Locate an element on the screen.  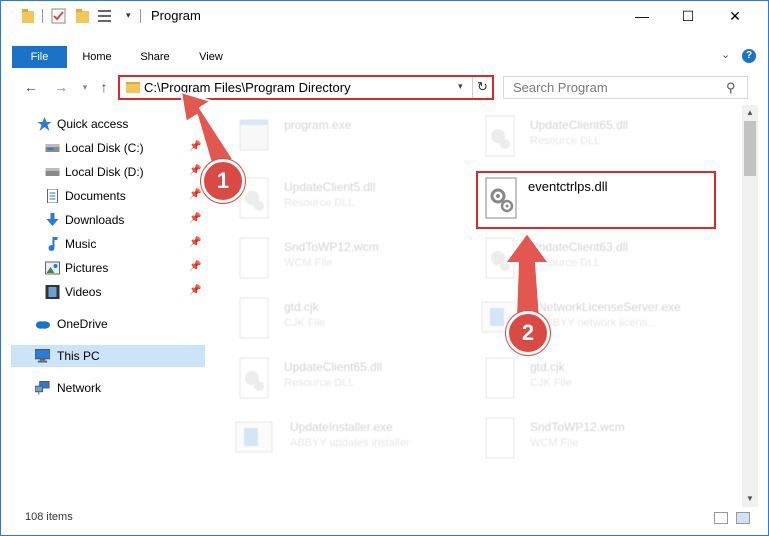
nav-item-downloads: Downloads 📌 is located at coordinates (108, 220).